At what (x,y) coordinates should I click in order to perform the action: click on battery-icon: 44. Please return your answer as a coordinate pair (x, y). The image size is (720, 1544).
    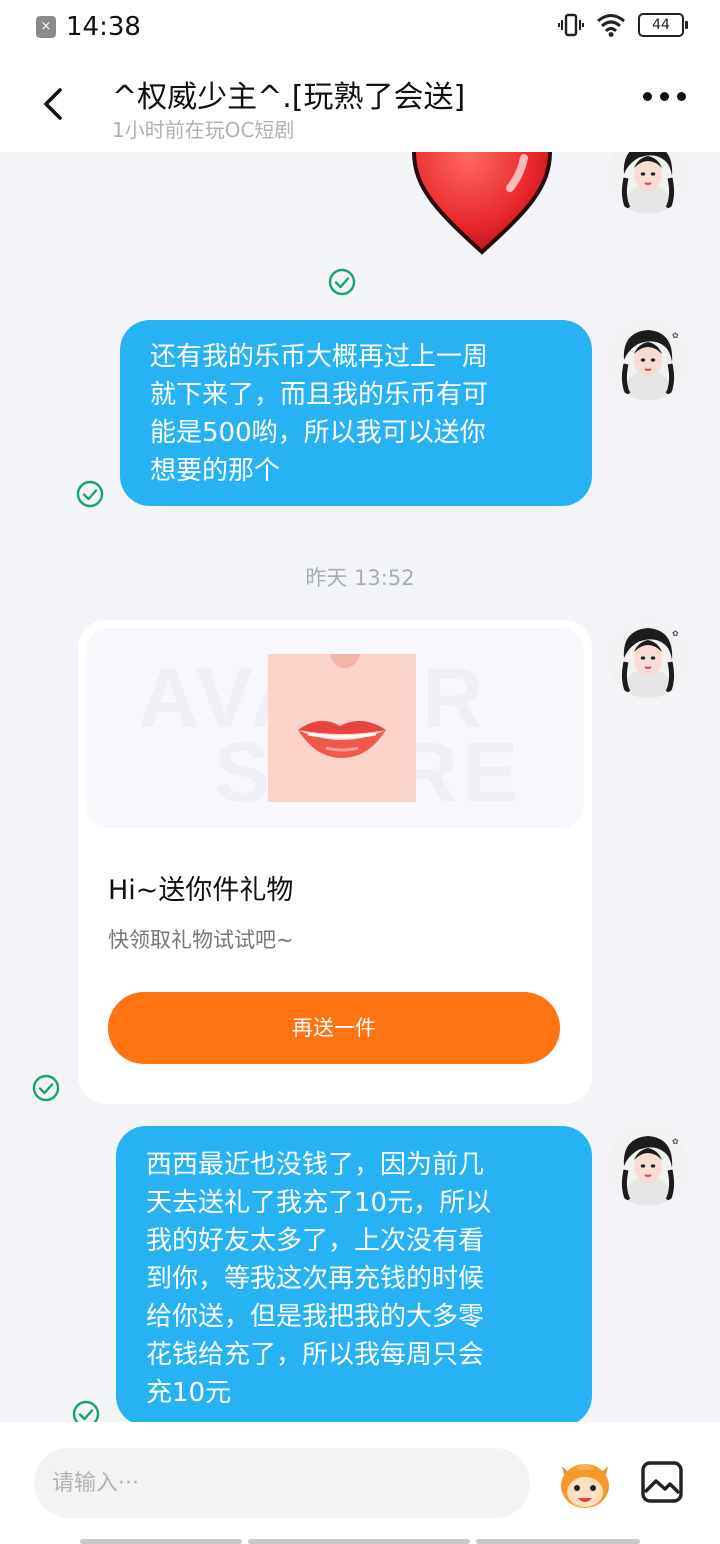
    Looking at the image, I should click on (663, 25).